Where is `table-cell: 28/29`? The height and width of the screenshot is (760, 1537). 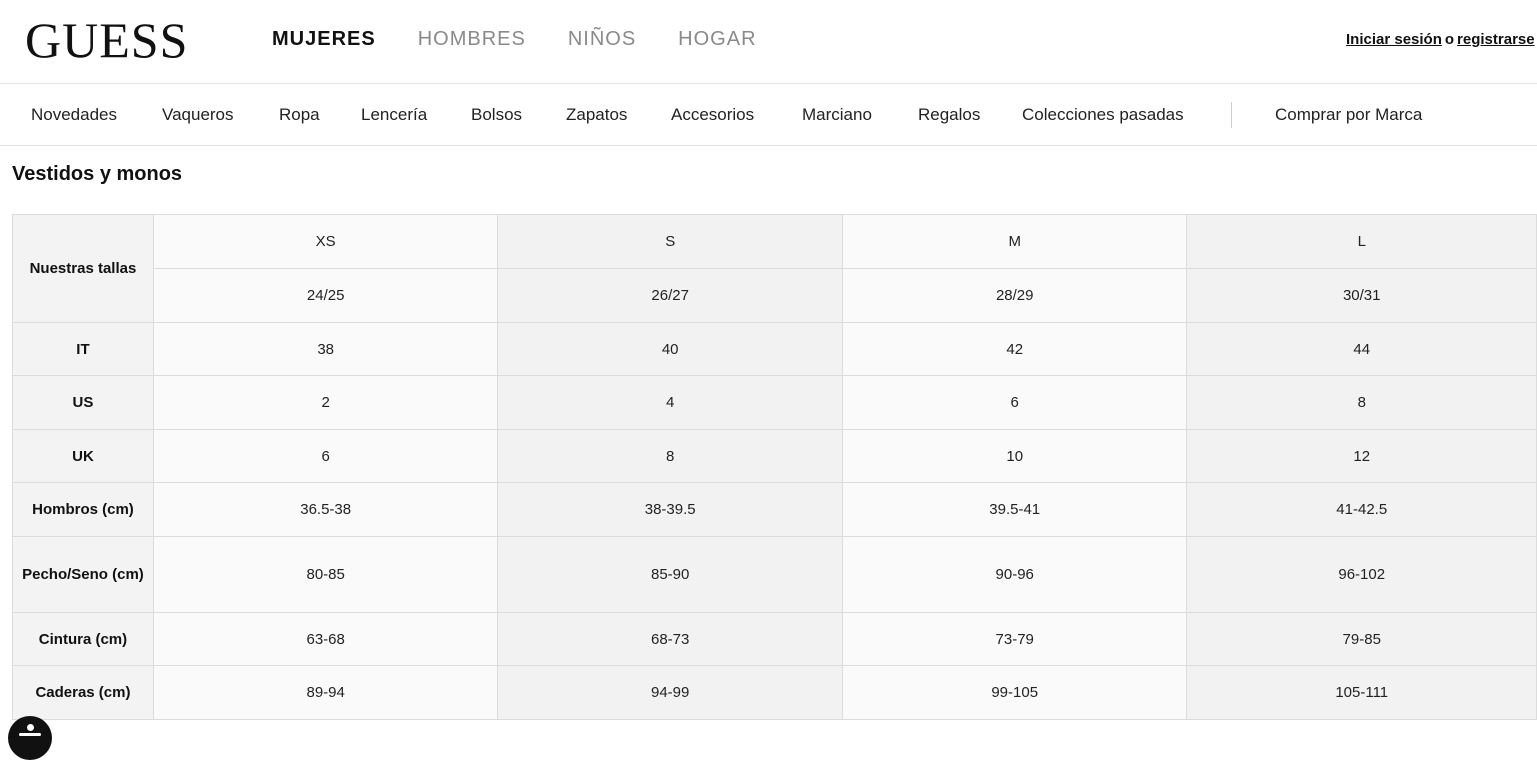 table-cell: 28/29 is located at coordinates (1014, 295).